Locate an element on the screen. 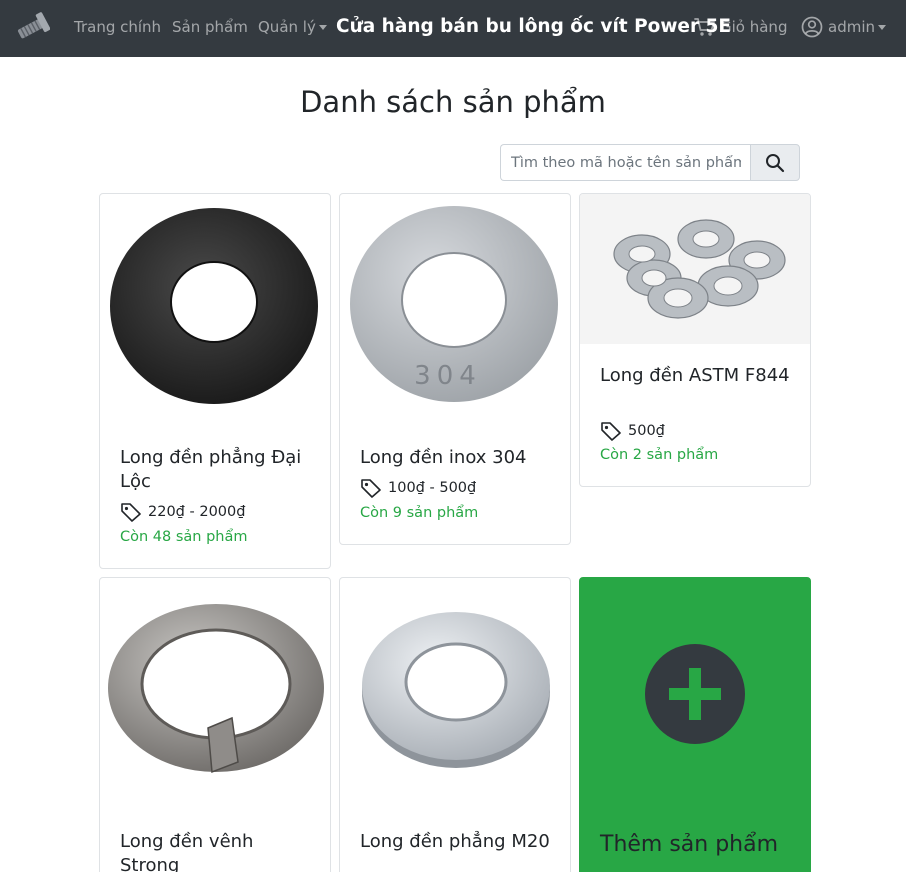  navbar-brand: Cửa hàng bán bu lông ốc vít Power 5E is located at coordinates (533, 27).